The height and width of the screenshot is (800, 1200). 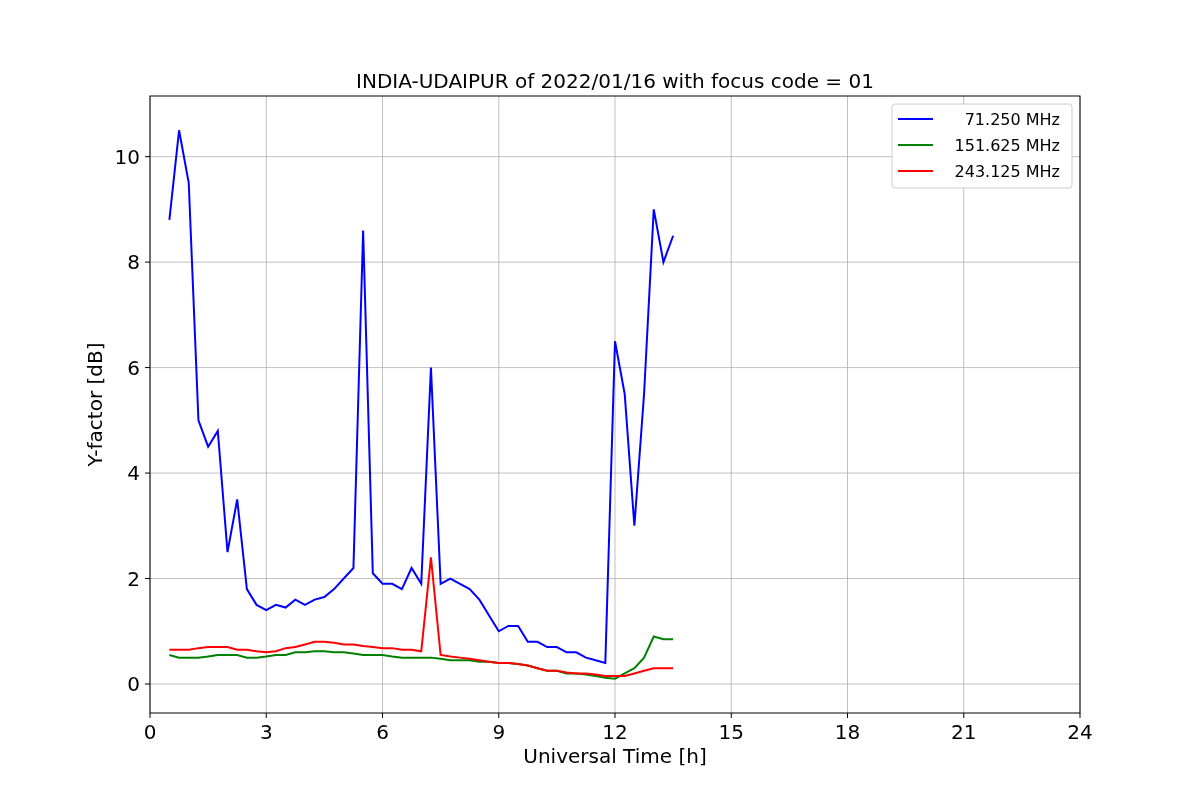 I want to click on legend-label: 151.625 MHz, so click(x=1007, y=145).